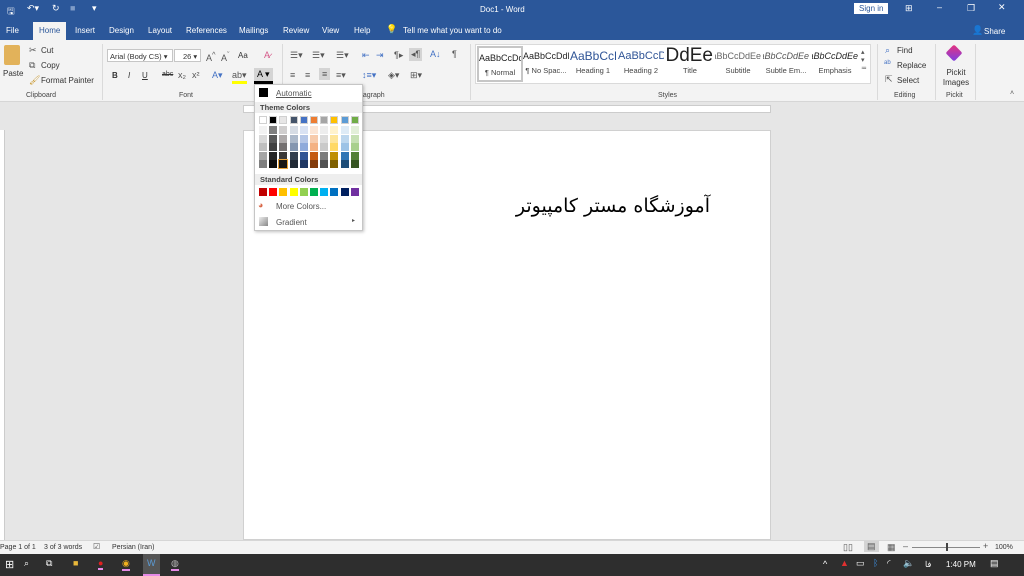  I want to click on volume-icon: 🔈, so click(908, 563).